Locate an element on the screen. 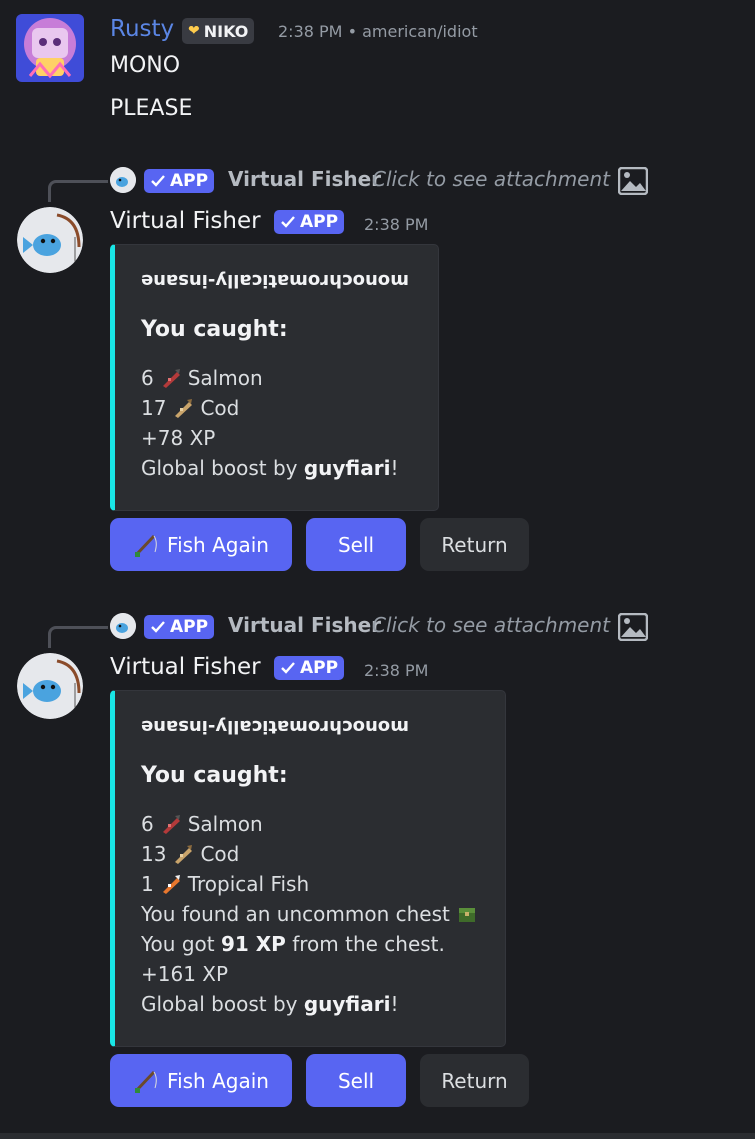 Image resolution: width=755 pixels, height=1139 pixels. catch-line: 13 Cod is located at coordinates (190, 854).